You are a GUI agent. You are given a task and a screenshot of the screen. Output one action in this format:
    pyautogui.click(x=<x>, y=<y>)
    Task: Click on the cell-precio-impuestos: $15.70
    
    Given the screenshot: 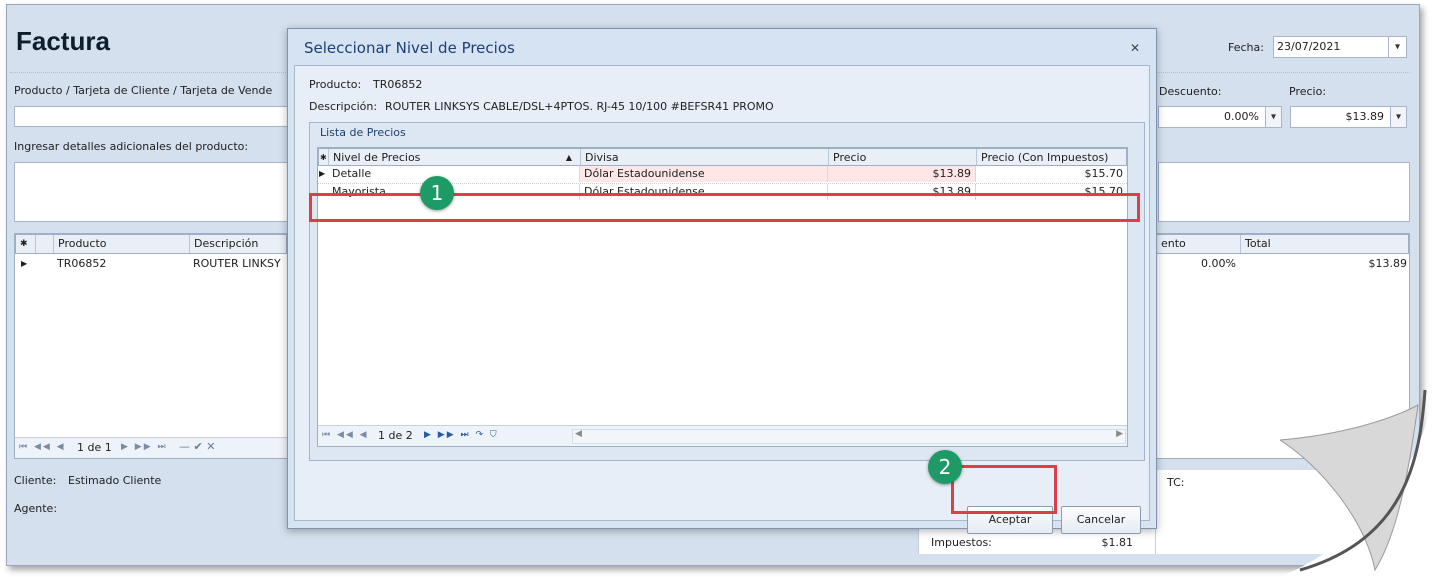 What is the action you would take?
    pyautogui.click(x=1051, y=174)
    